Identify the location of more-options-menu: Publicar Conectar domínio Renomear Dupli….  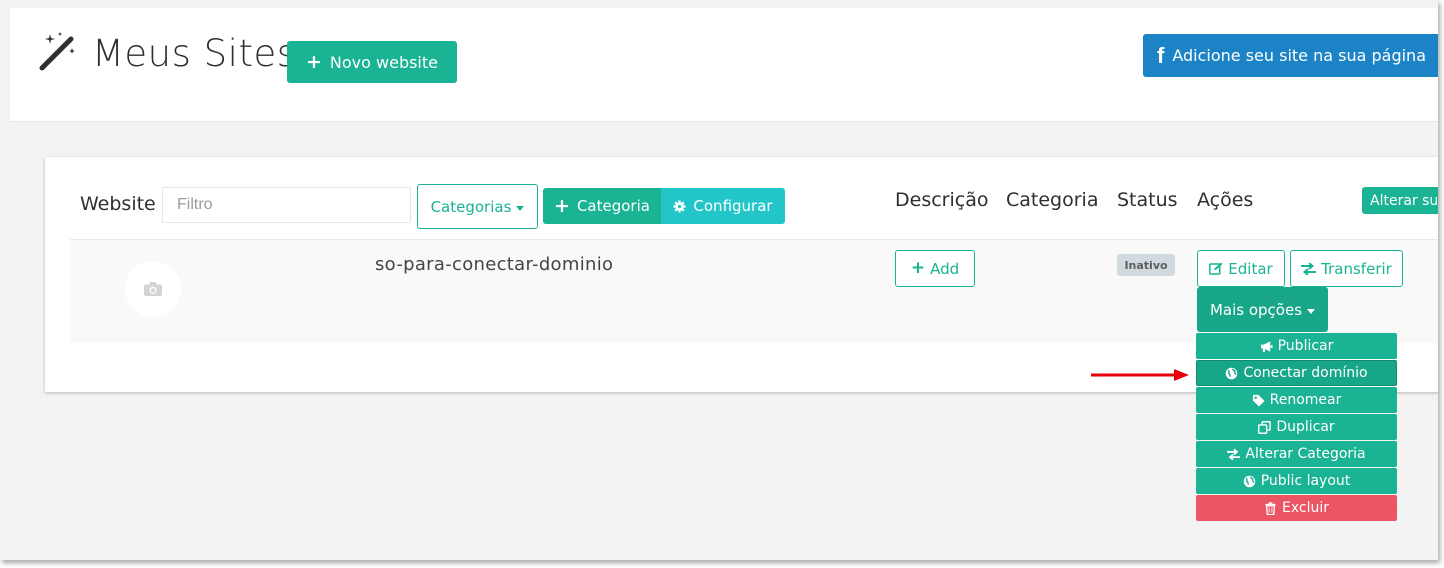
(1296, 427).